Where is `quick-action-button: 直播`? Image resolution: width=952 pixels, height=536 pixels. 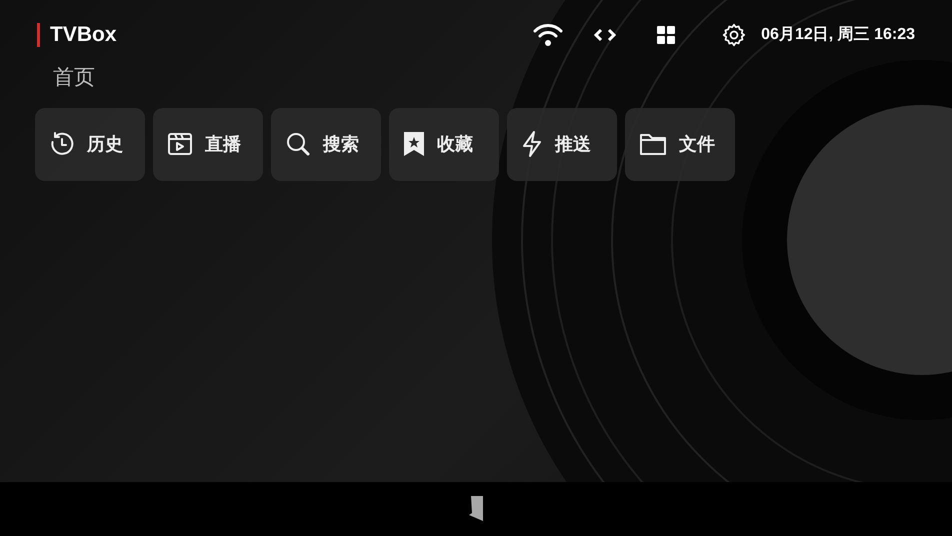 quick-action-button: 直播 is located at coordinates (208, 144).